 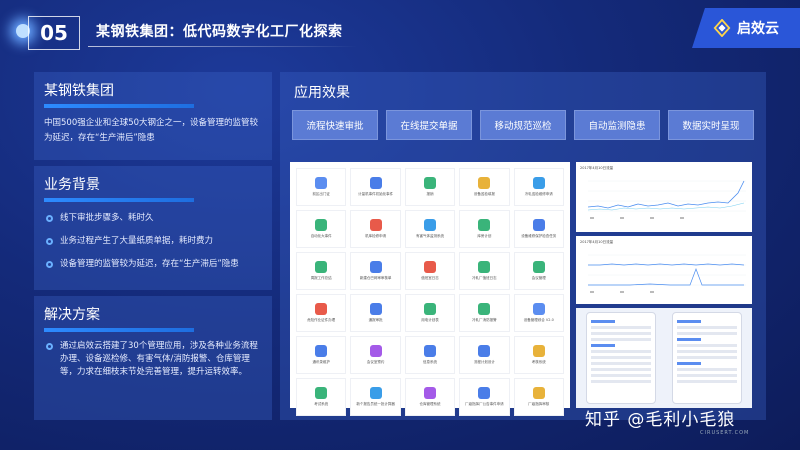 What do you see at coordinates (219, 32) in the screenshot?
I see `page-title: 某钢铁集团：低代码数字化工厂化探索` at bounding box center [219, 32].